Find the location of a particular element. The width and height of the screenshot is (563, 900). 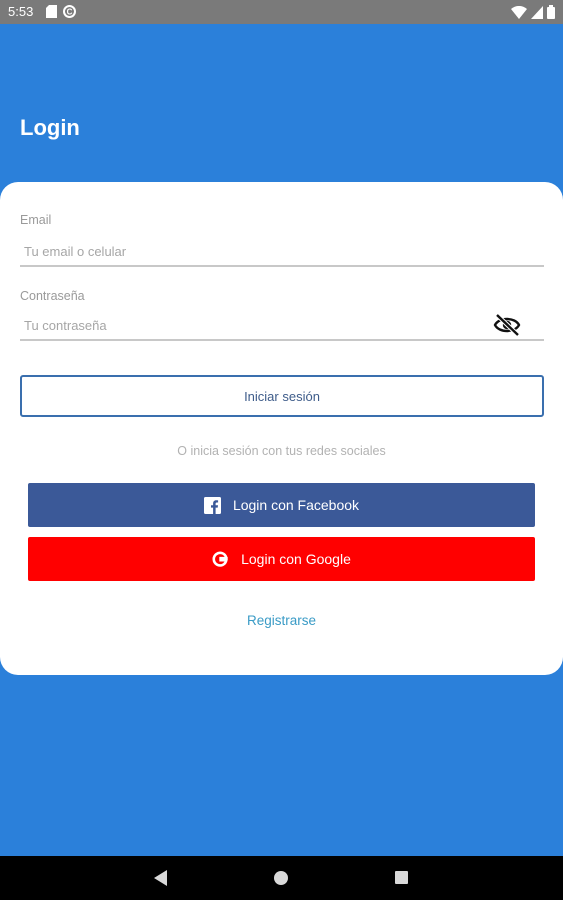

google-login-label: Login con Google is located at coordinates (296, 559).